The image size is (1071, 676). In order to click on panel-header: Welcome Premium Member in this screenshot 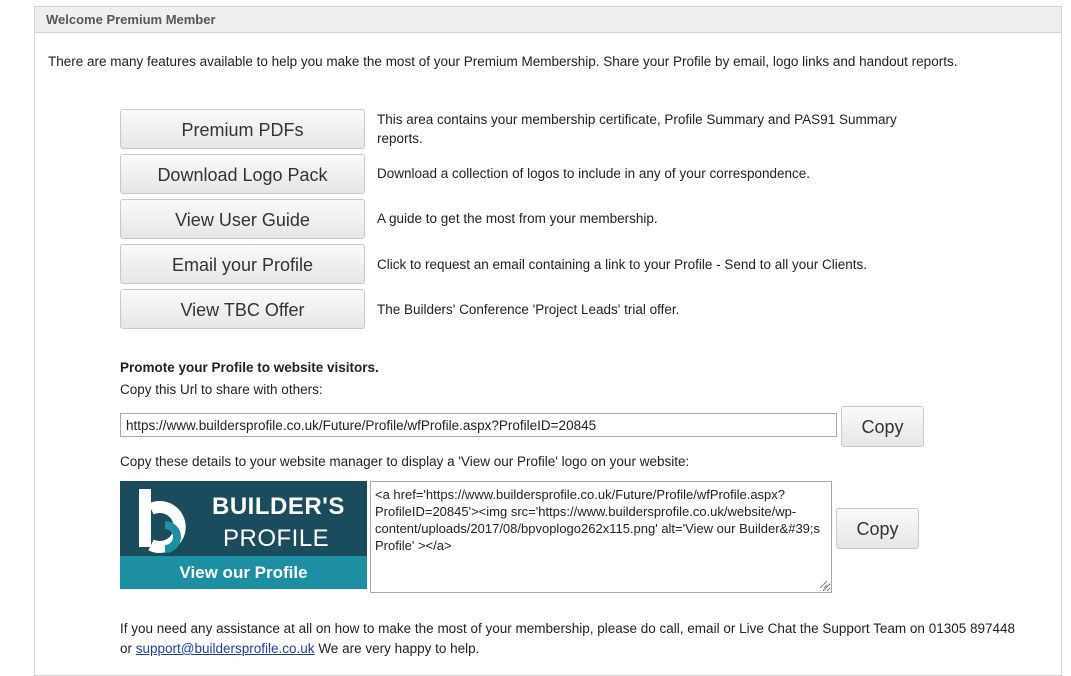, I will do `click(548, 20)`.